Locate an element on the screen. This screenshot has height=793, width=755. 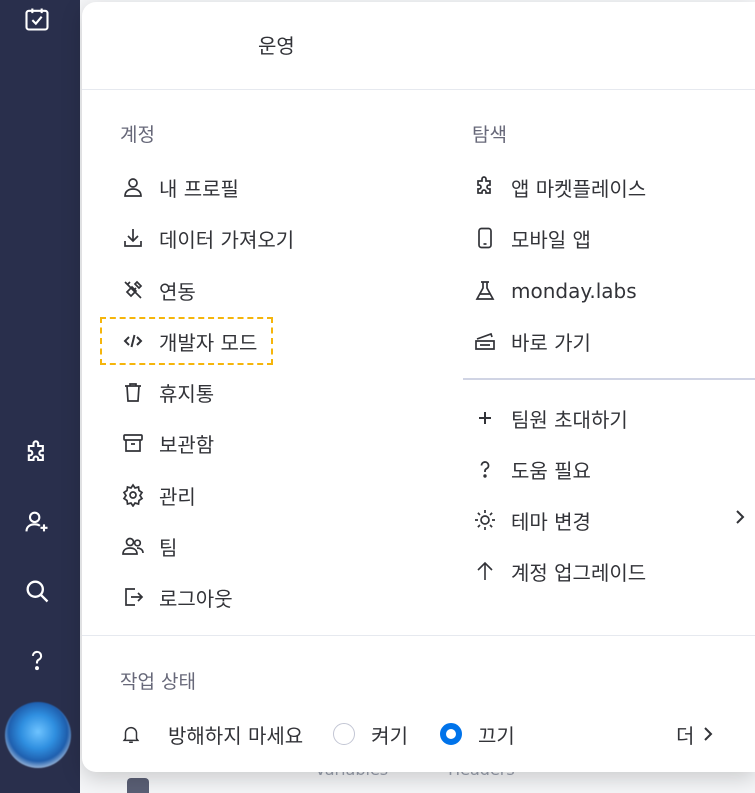
org-name: 운영 is located at coordinates (276, 46).